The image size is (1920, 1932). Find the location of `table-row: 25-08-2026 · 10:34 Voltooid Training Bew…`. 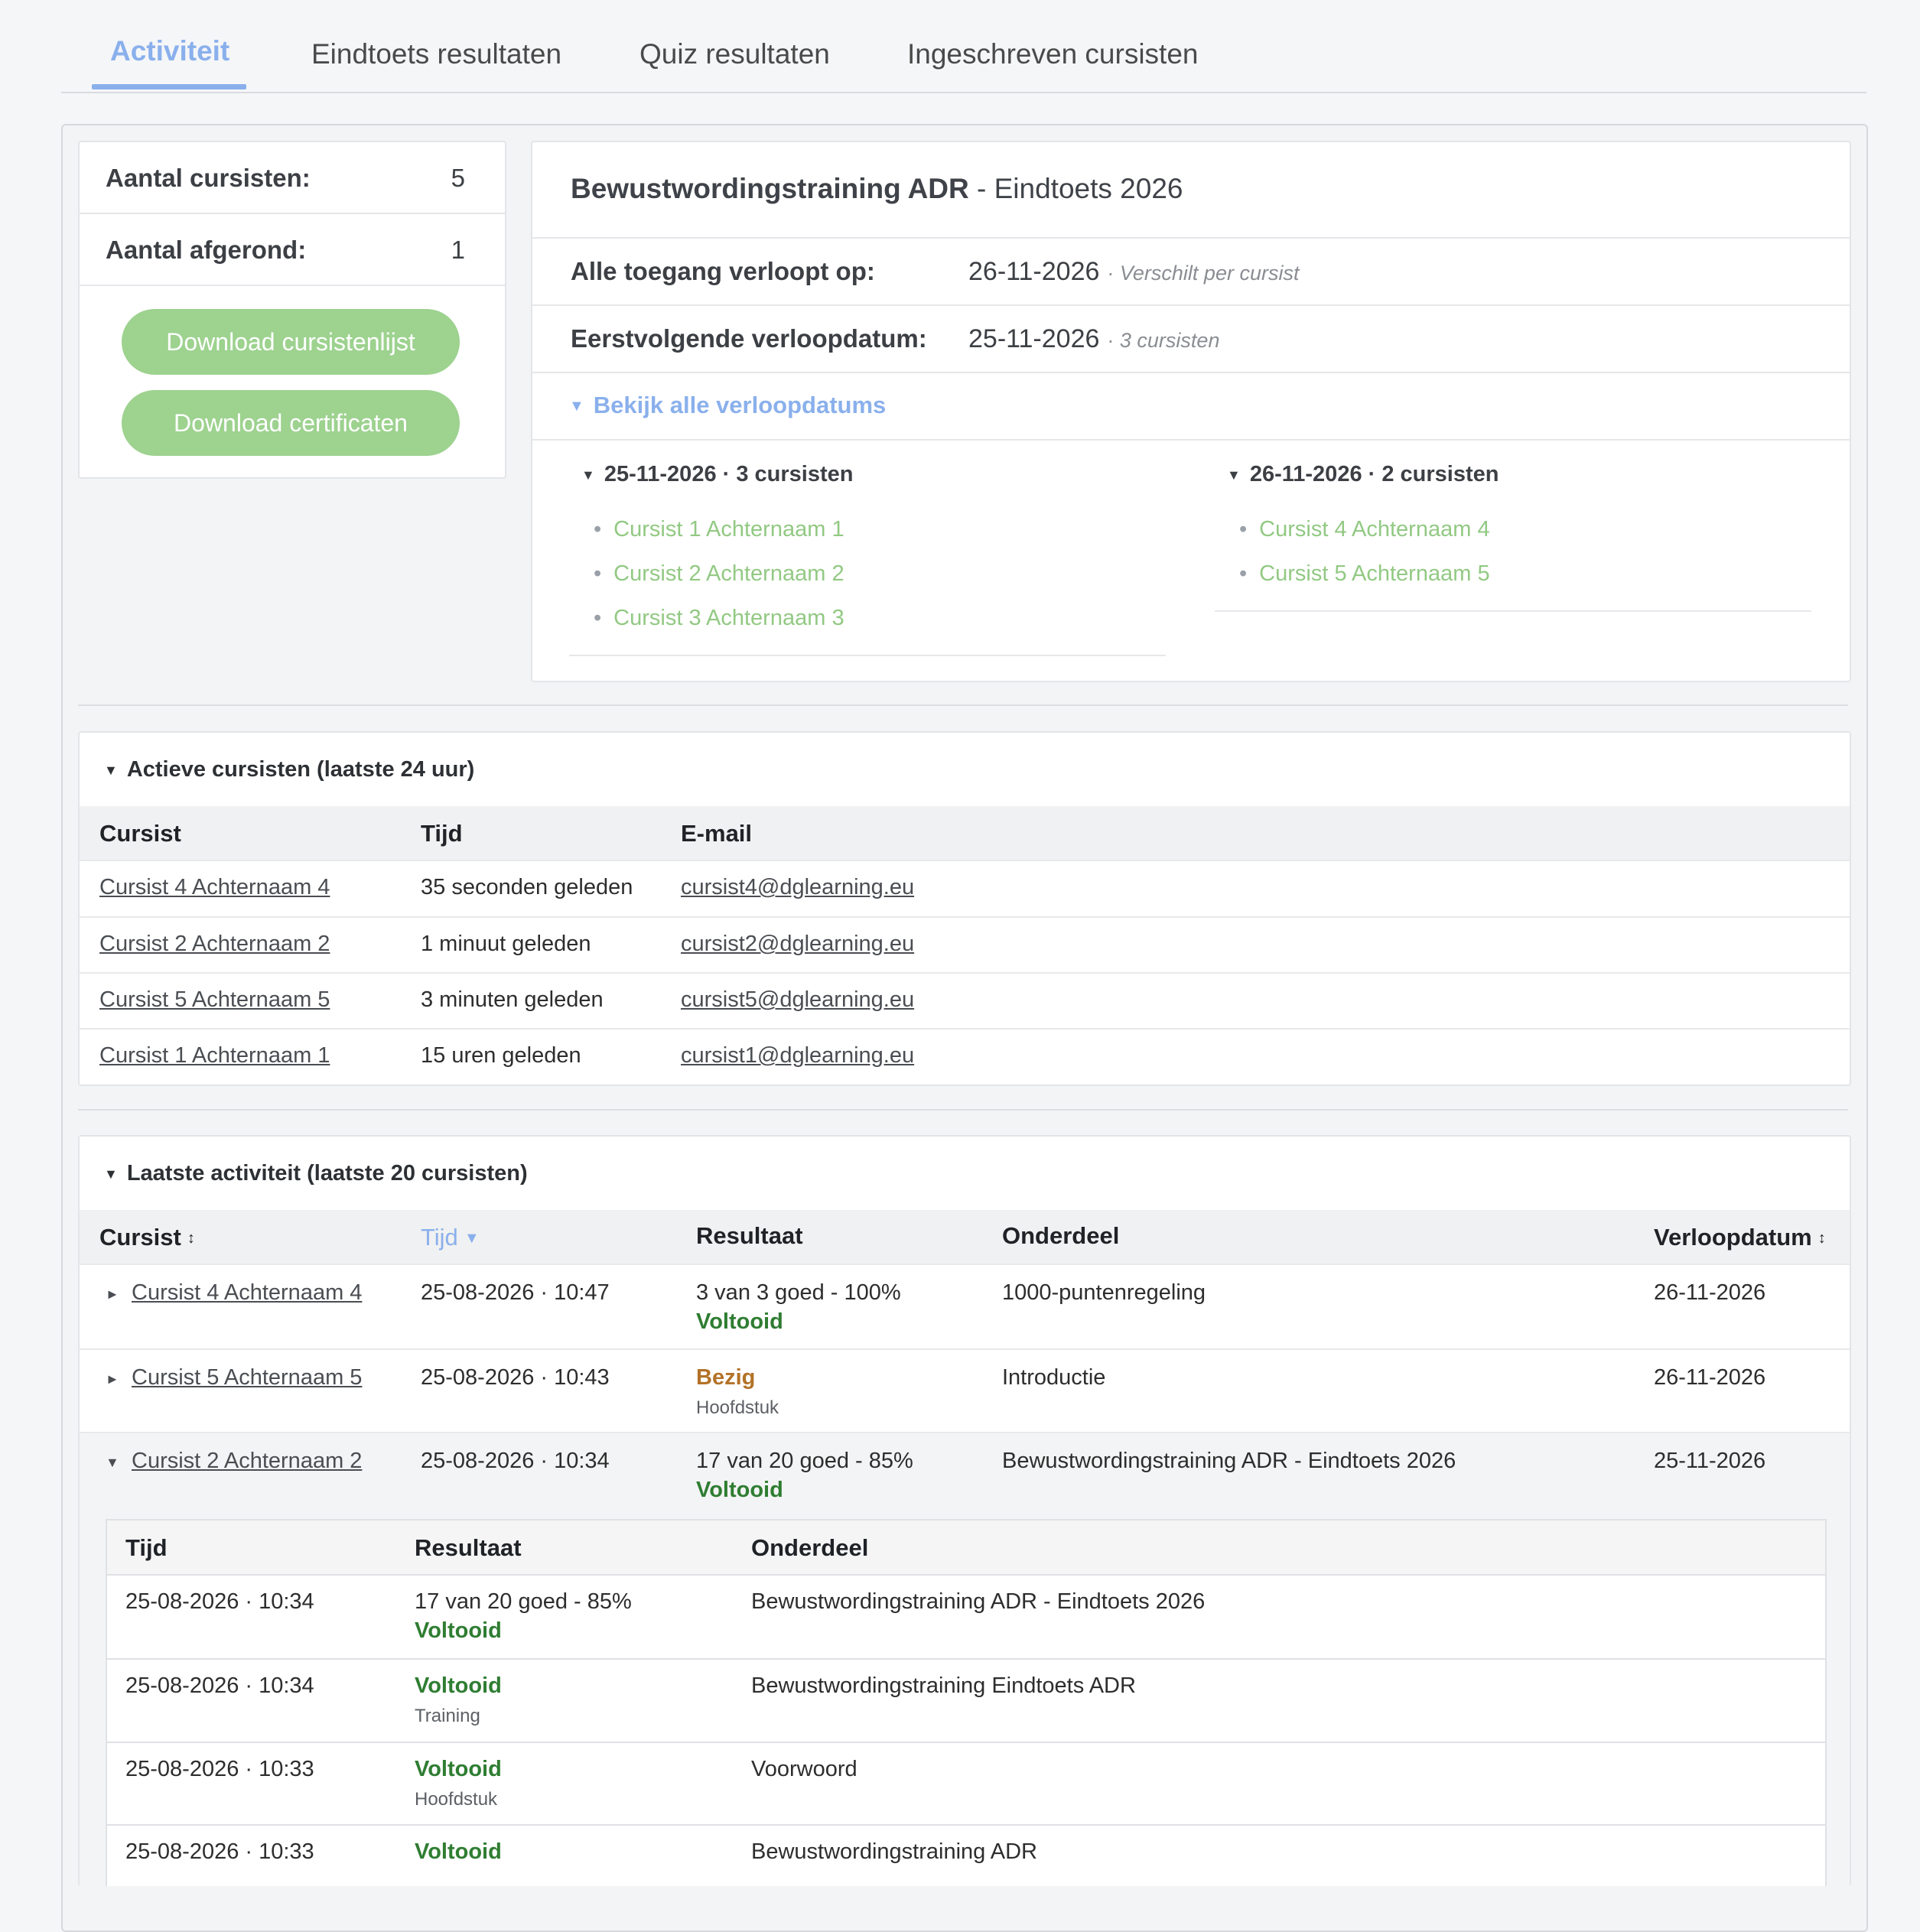

table-row: 25-08-2026 · 10:34 Voltooid Training Bew… is located at coordinates (966, 1700).